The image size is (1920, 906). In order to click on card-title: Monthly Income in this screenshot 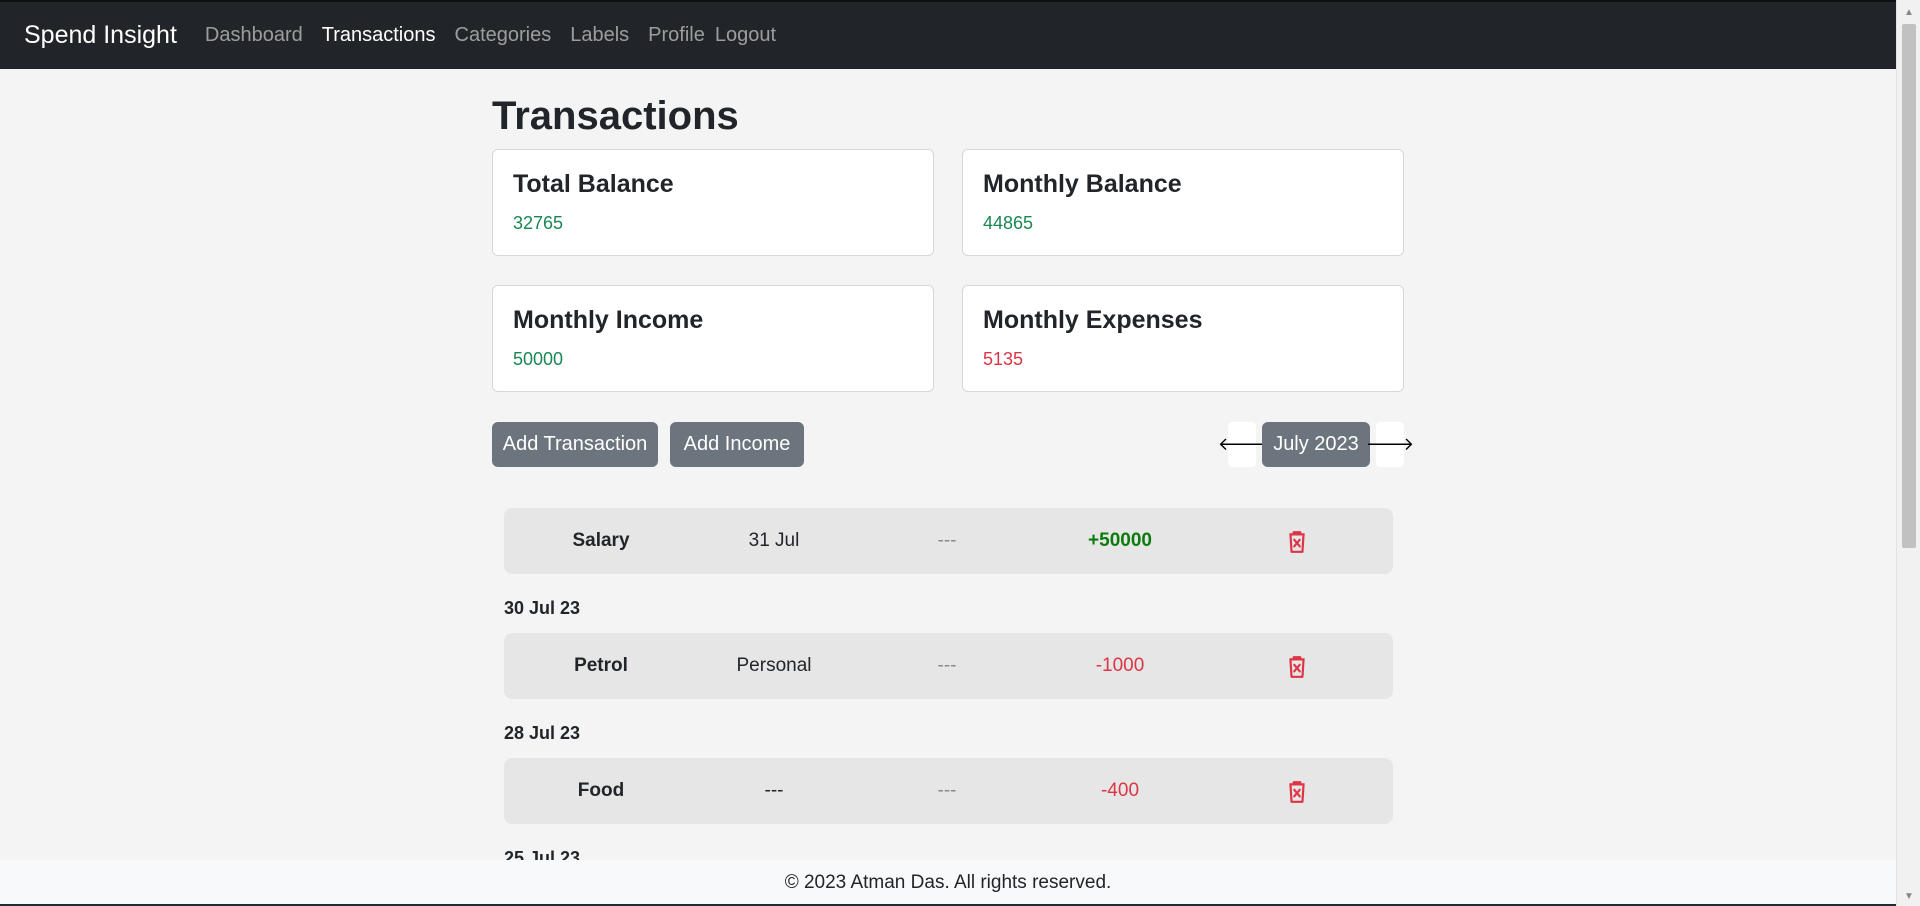, I will do `click(608, 320)`.